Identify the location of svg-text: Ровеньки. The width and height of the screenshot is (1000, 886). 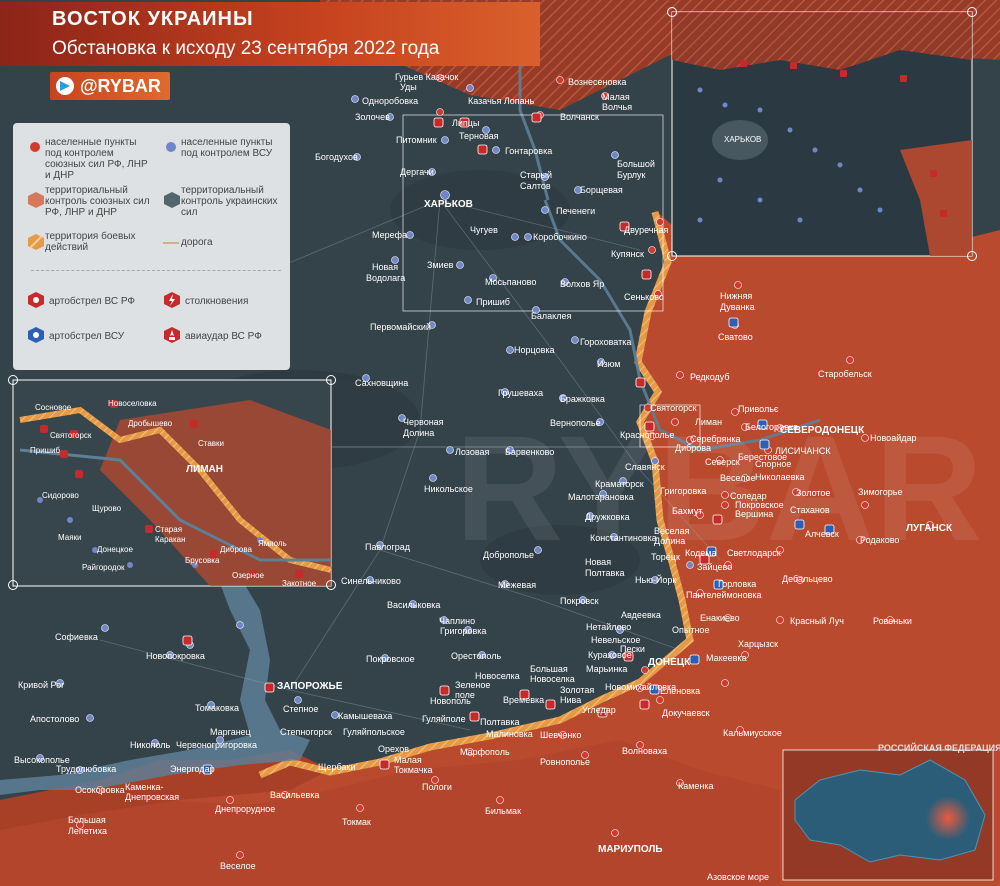
(892, 621).